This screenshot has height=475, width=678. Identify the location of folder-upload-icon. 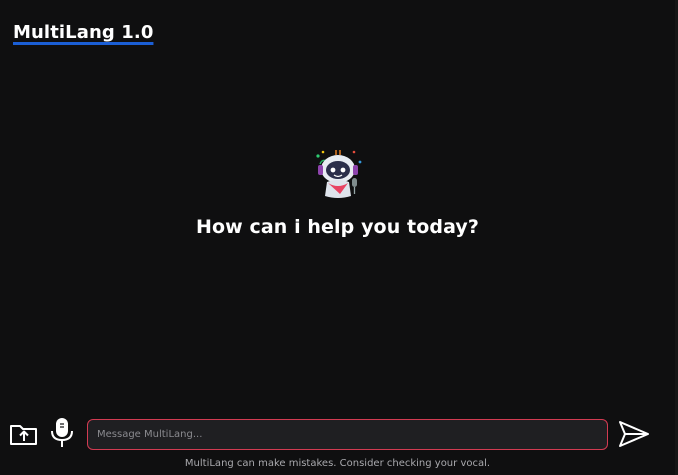
(23, 435).